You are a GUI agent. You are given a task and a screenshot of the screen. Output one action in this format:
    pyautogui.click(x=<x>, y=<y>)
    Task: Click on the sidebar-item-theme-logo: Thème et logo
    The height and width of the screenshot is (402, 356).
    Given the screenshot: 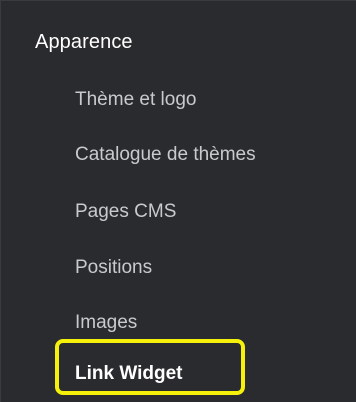 What is the action you would take?
    pyautogui.click(x=135, y=100)
    